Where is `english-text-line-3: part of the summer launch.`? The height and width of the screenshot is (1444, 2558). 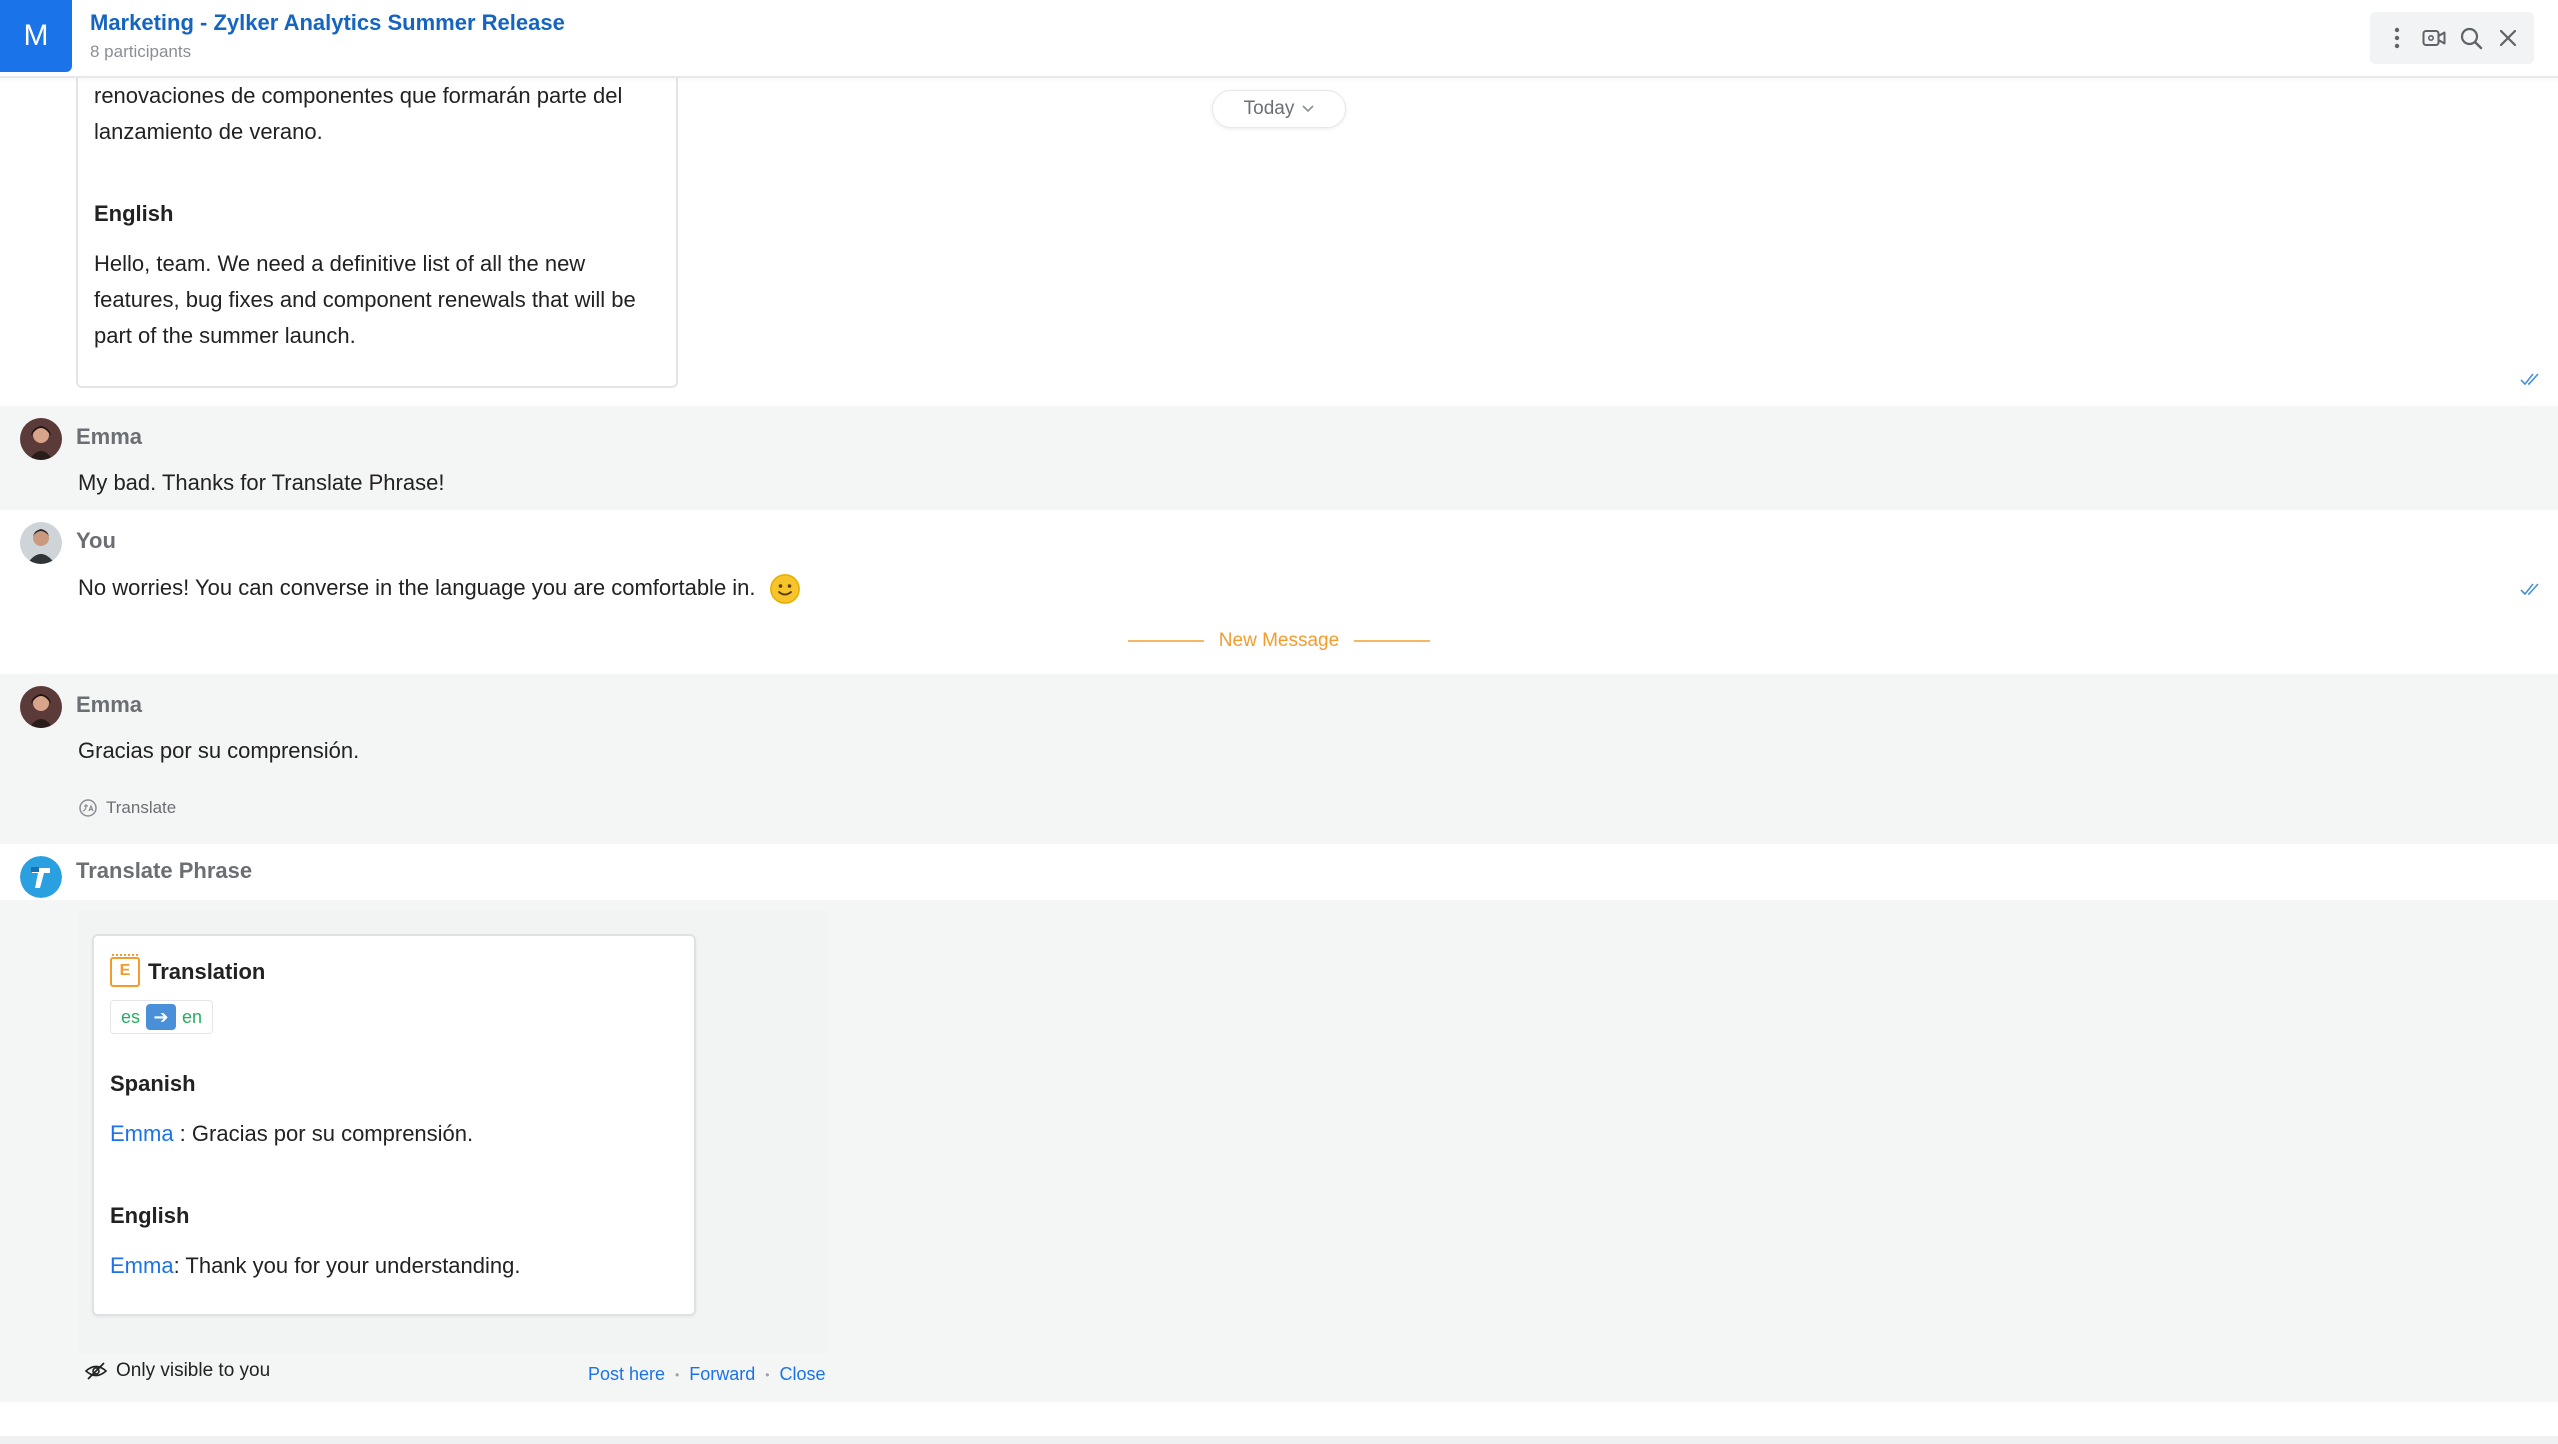
english-text-line-3: part of the summer launch. is located at coordinates (225, 335).